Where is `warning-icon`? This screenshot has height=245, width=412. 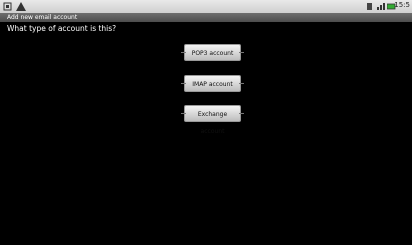 warning-icon is located at coordinates (21, 6).